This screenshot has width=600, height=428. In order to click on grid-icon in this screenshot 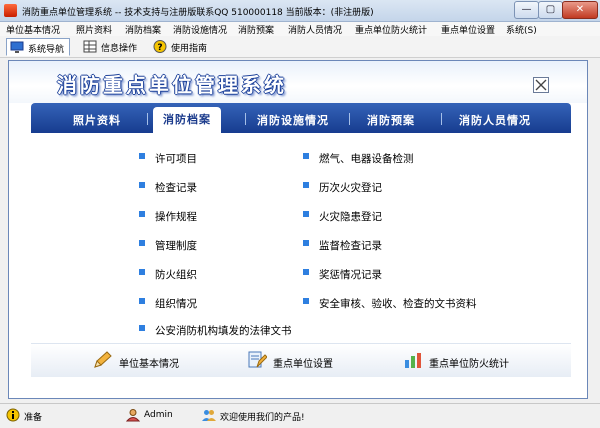, I will do `click(90, 46)`.